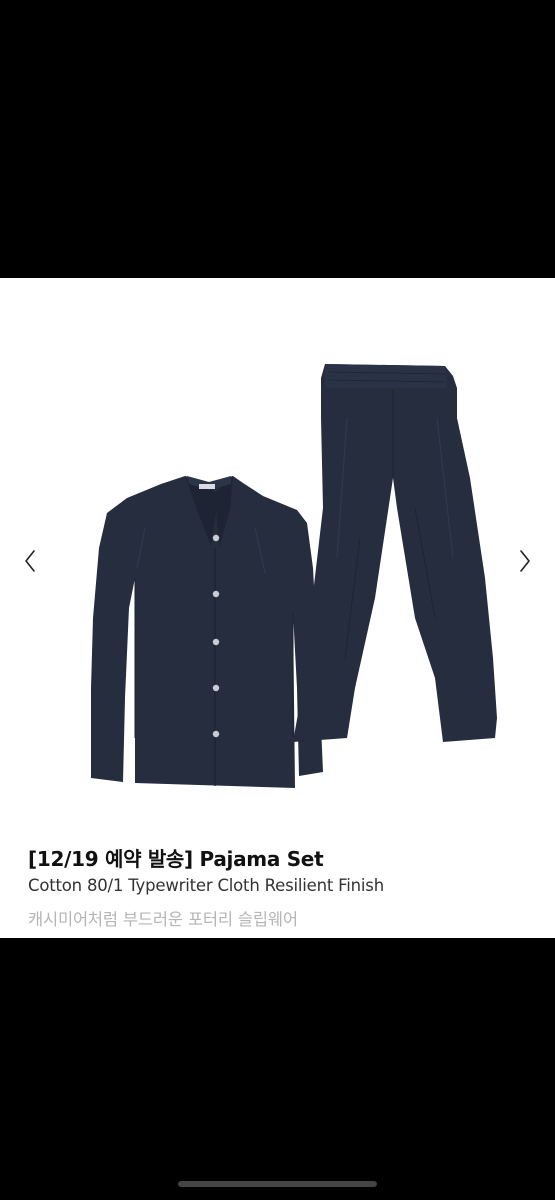  Describe the element at coordinates (395, 553) in the screenshot. I see `pajama-pants` at that location.